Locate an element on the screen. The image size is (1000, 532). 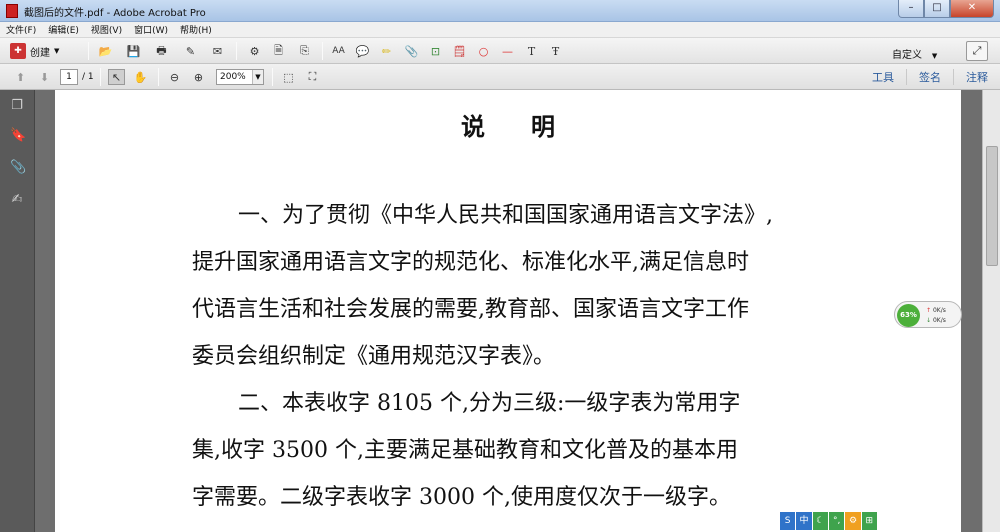
title-bar: 截图后的文件.pdf - Adobe Acrobat Pro – □ ✕ is located at coordinates (500, 11).